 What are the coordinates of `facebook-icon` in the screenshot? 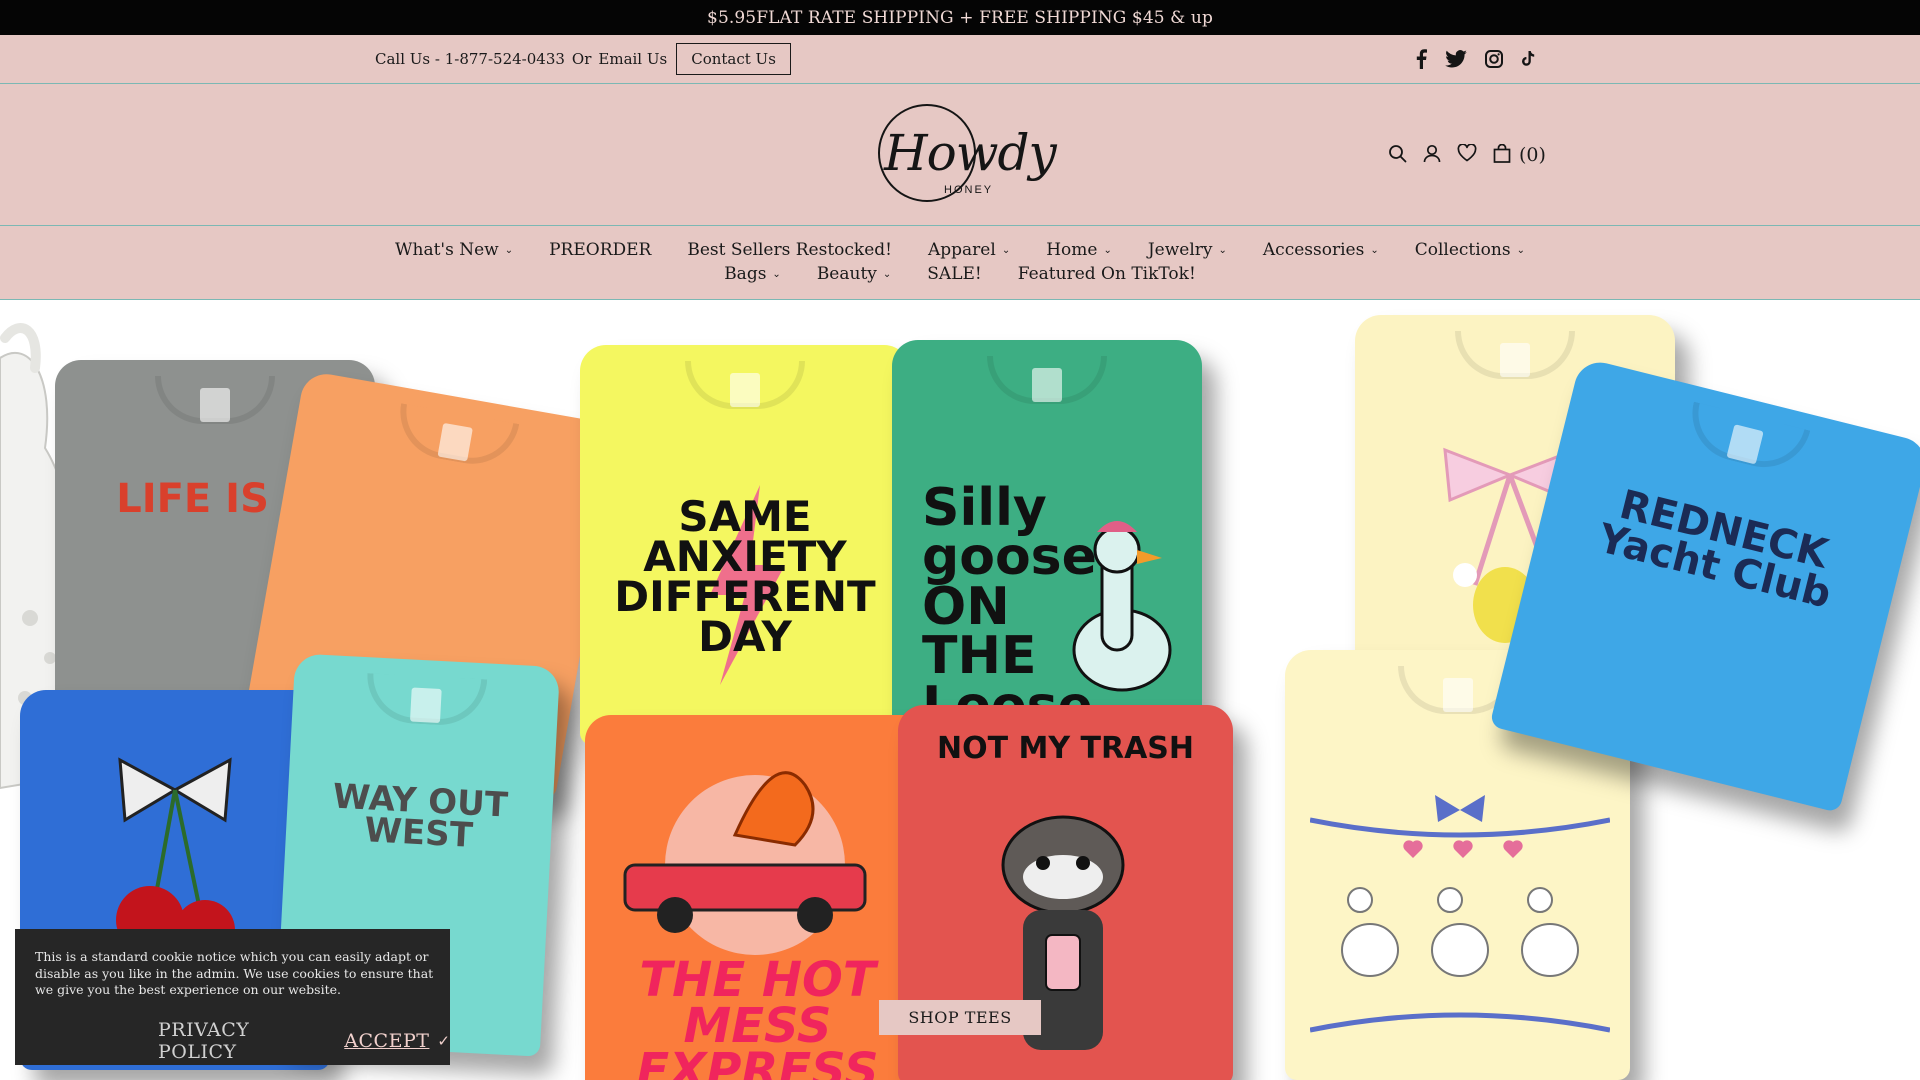 It's located at (1421, 59).